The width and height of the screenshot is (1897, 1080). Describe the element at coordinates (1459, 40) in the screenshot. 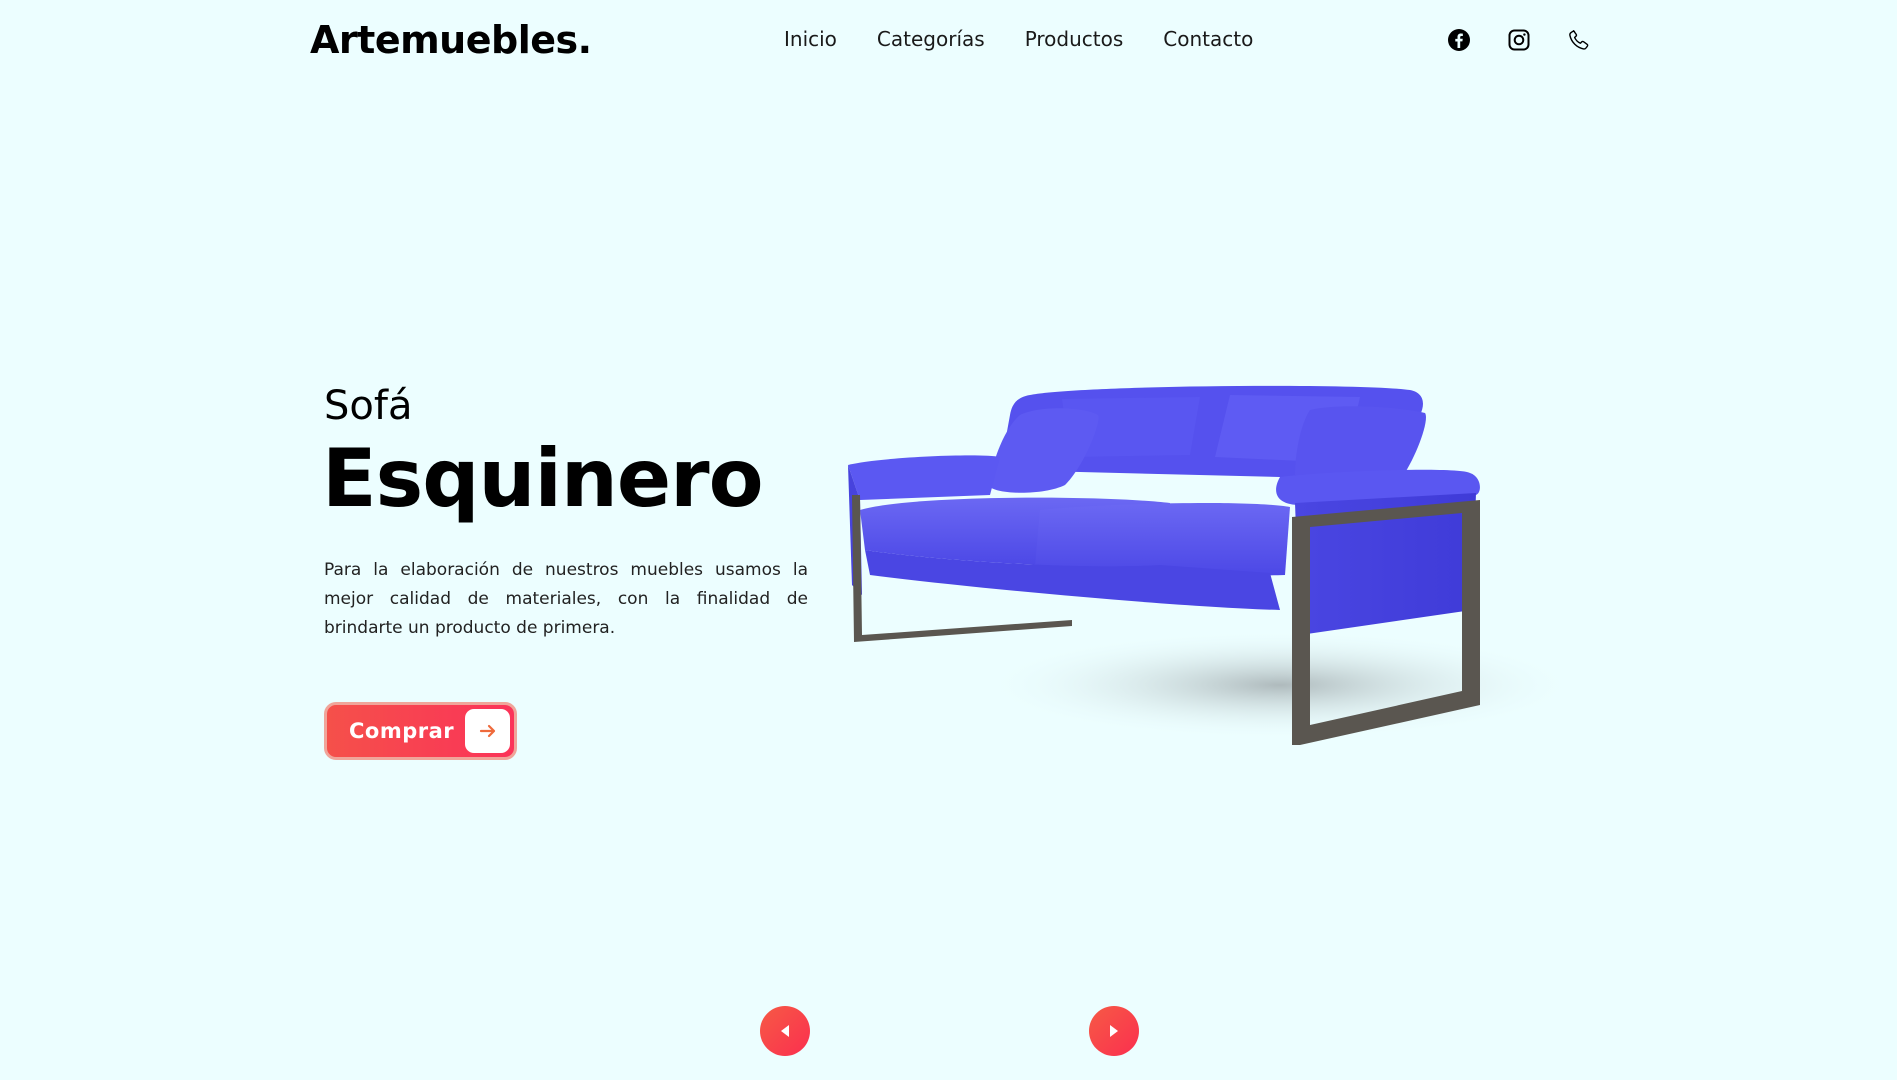

I see `facebook-icon` at that location.